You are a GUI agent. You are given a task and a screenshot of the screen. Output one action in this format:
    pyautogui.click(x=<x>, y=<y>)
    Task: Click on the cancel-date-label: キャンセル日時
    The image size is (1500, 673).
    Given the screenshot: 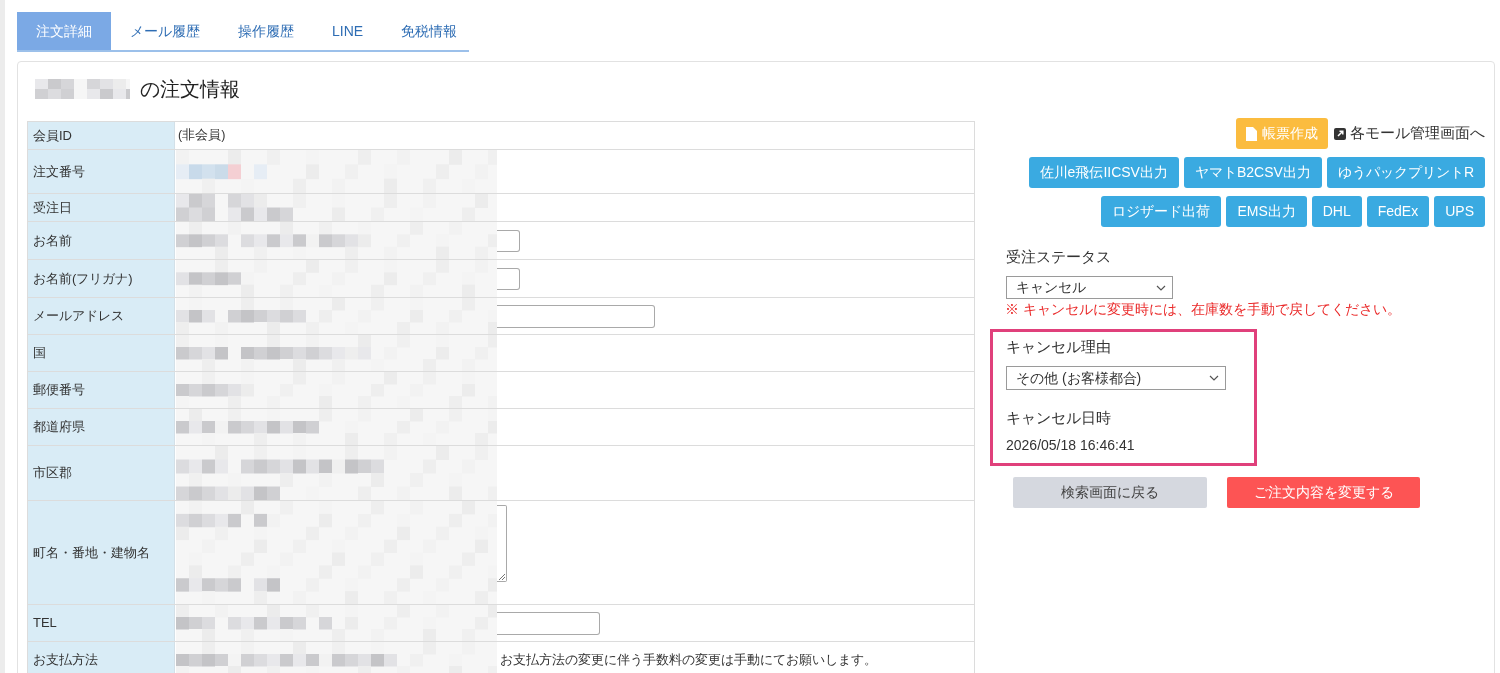 What is the action you would take?
    pyautogui.click(x=1058, y=418)
    